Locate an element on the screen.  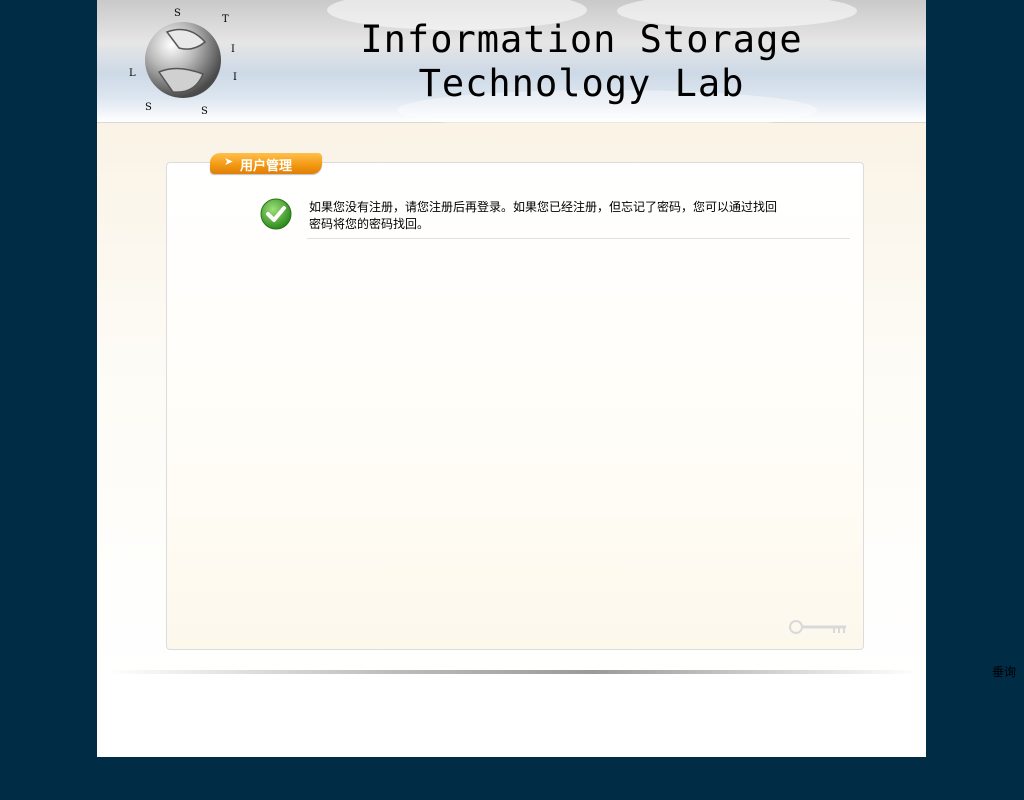
site-title: Information Storage Technology Lab is located at coordinates (581, 61).